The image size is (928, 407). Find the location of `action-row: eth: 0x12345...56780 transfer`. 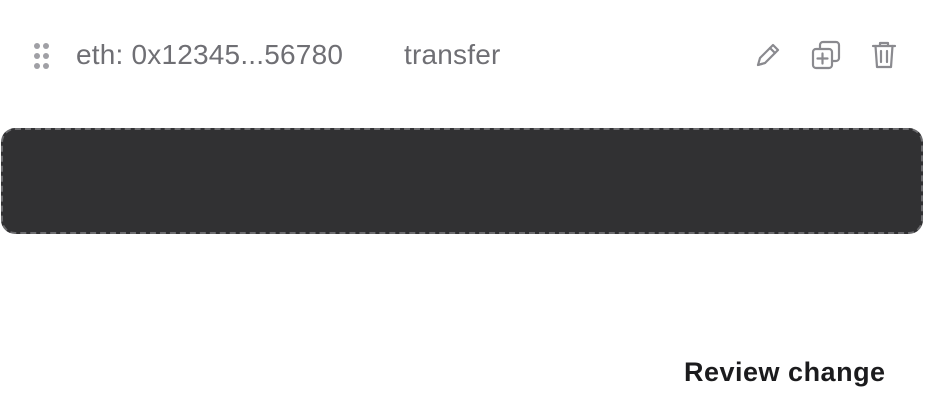

action-row: eth: 0x12345...56780 transfer is located at coordinates (464, 55).